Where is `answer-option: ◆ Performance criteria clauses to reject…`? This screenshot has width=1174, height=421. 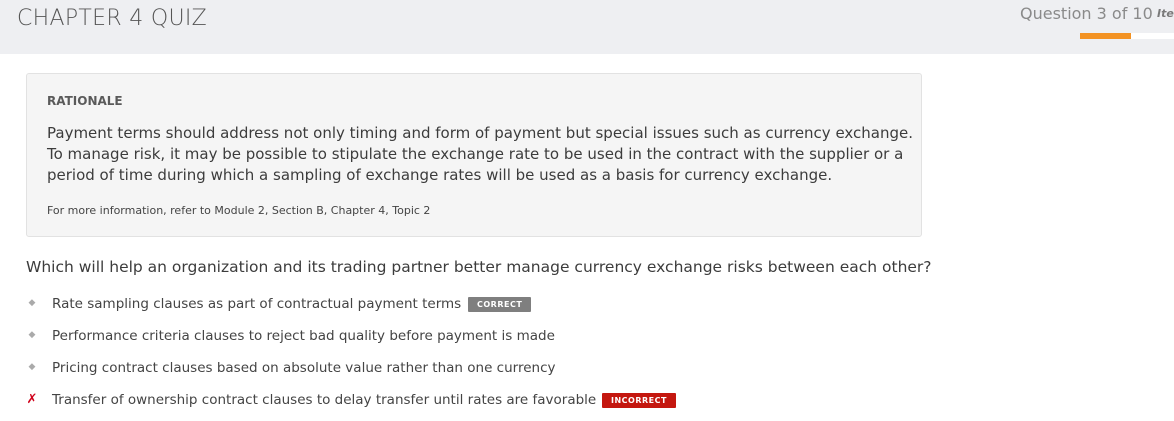 answer-option: ◆ Performance criteria clauses to reject… is located at coordinates (376, 339).